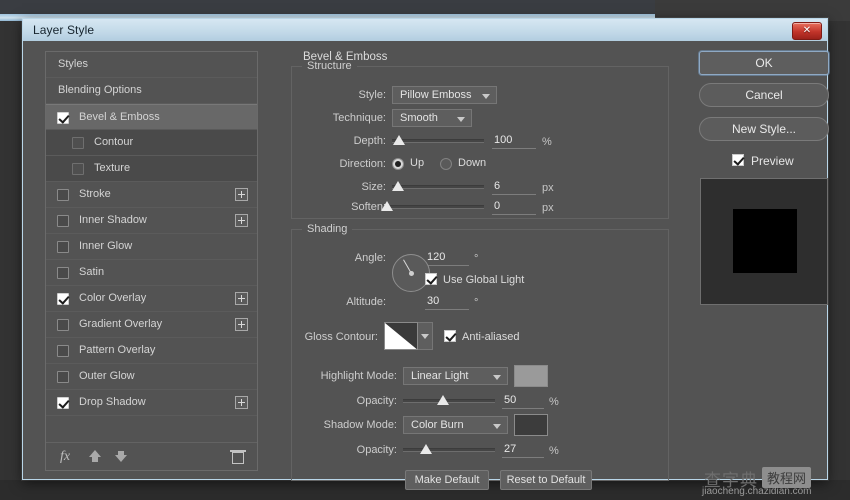  Describe the element at coordinates (514, 207) in the screenshot. I see `soften-input: 0` at that location.